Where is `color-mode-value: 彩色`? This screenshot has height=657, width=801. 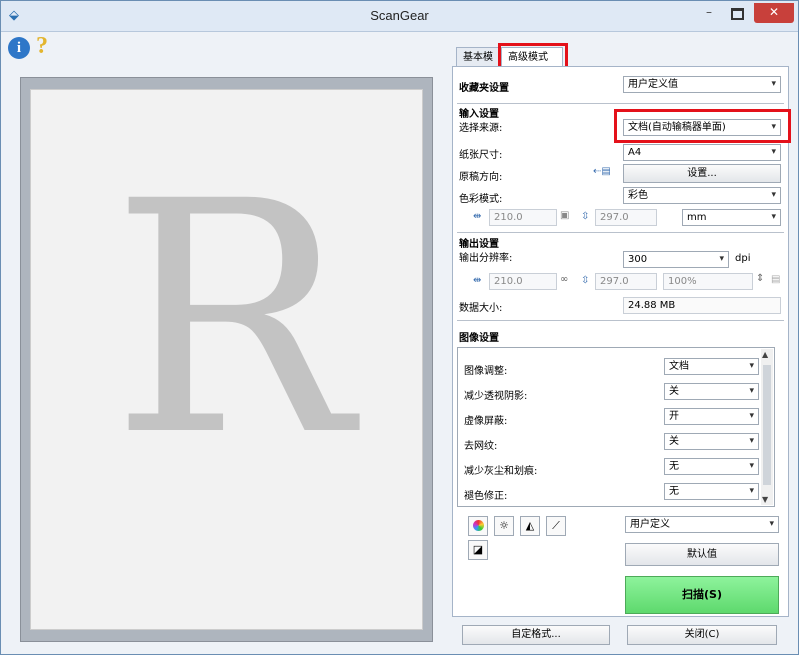 color-mode-value: 彩色 is located at coordinates (638, 195).